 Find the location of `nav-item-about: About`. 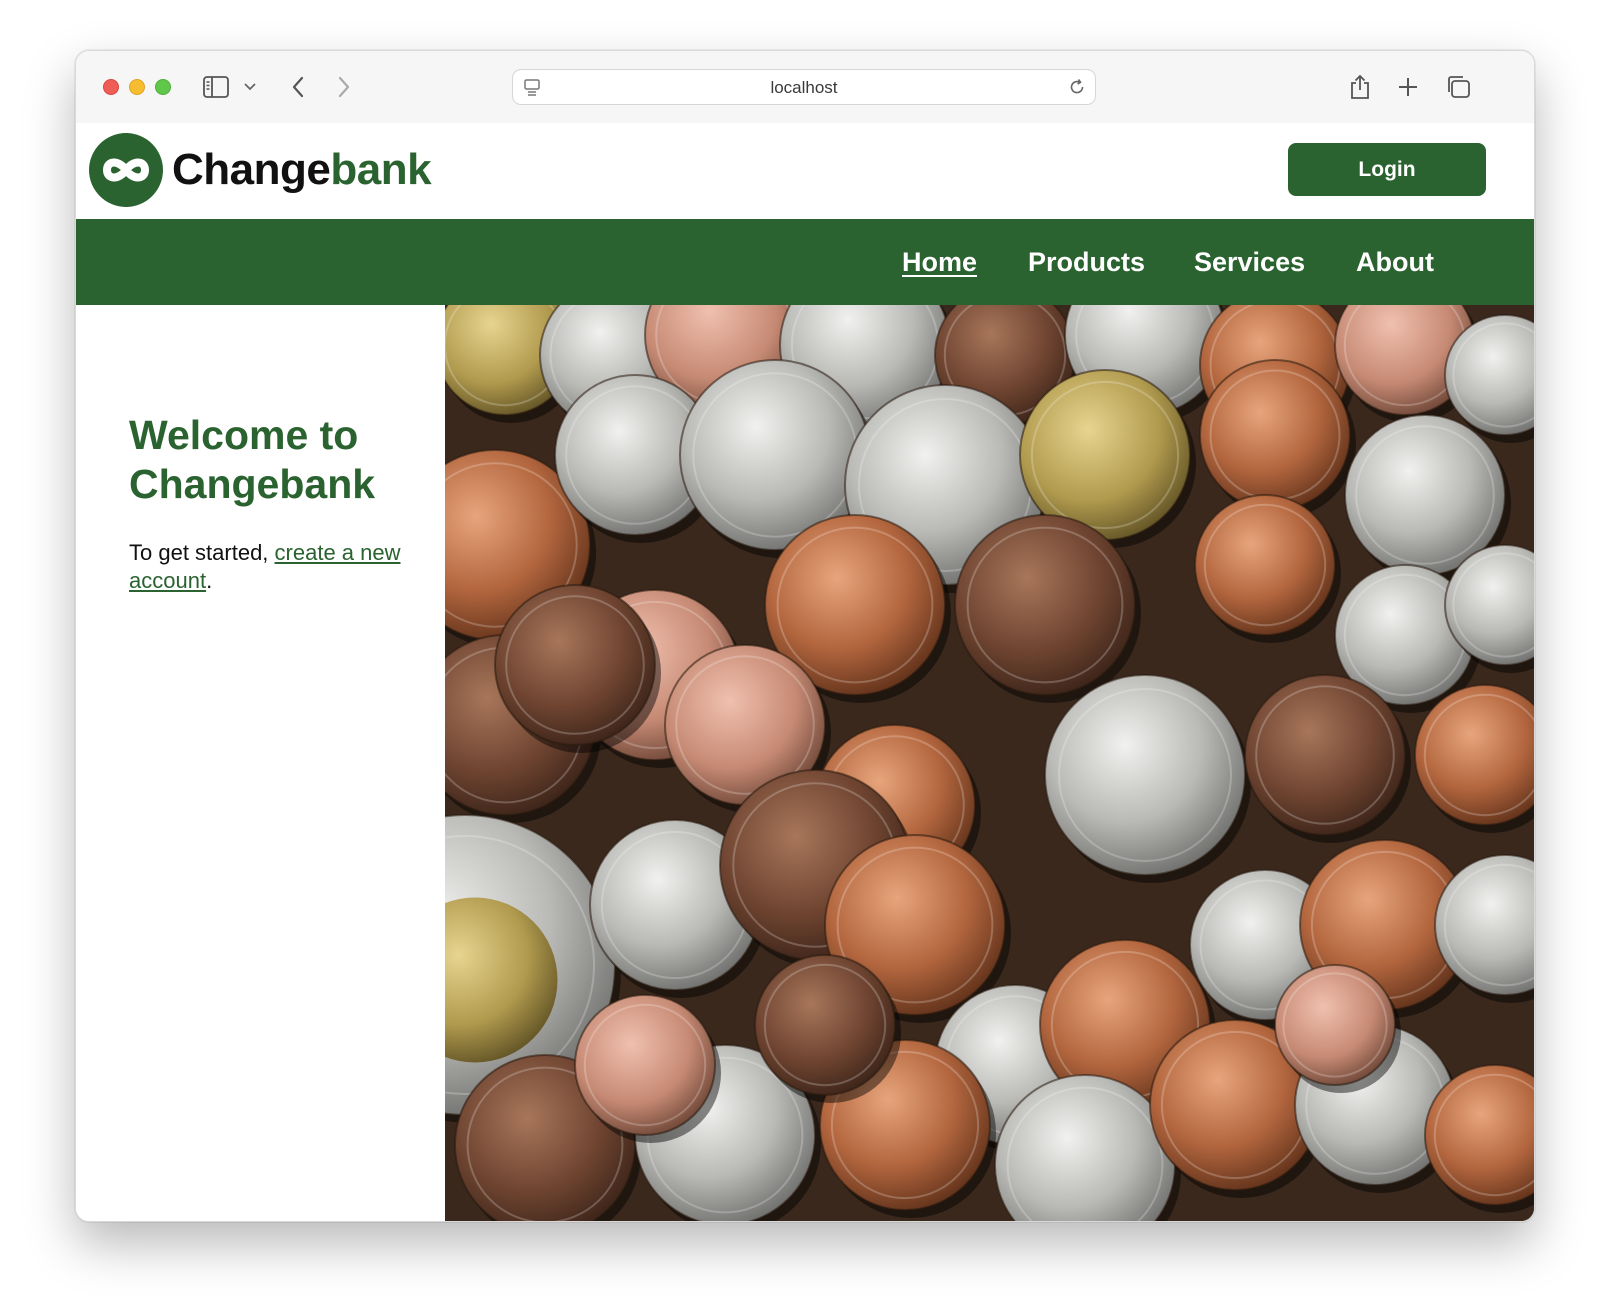

nav-item-about: About is located at coordinates (1395, 262).